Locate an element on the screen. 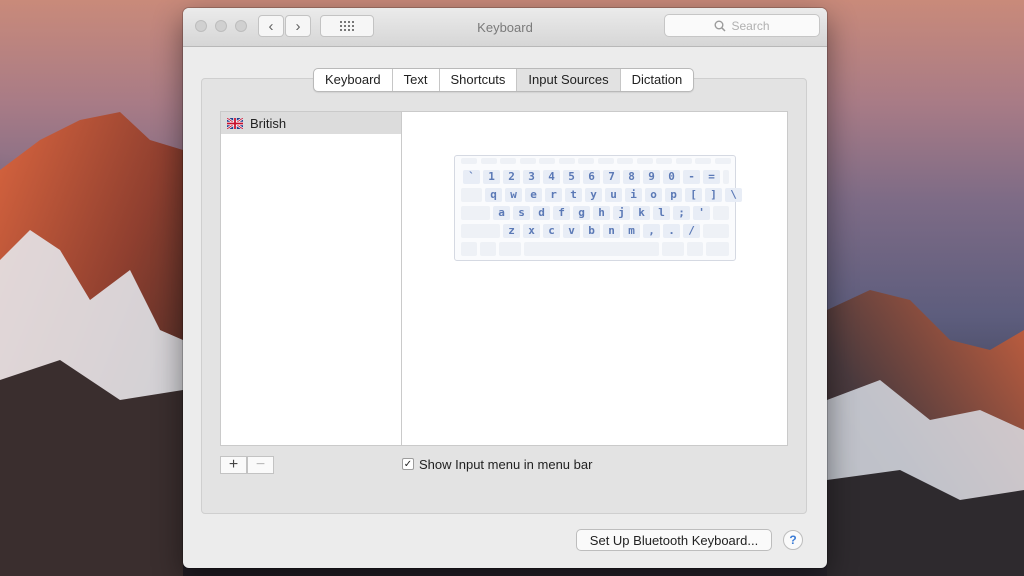  keyboard-key: \ is located at coordinates (733, 195).